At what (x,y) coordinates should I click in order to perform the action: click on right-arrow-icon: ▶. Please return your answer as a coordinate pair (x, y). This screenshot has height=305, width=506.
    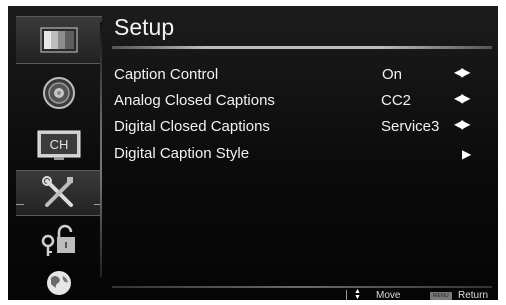
    Looking at the image, I should click on (466, 154).